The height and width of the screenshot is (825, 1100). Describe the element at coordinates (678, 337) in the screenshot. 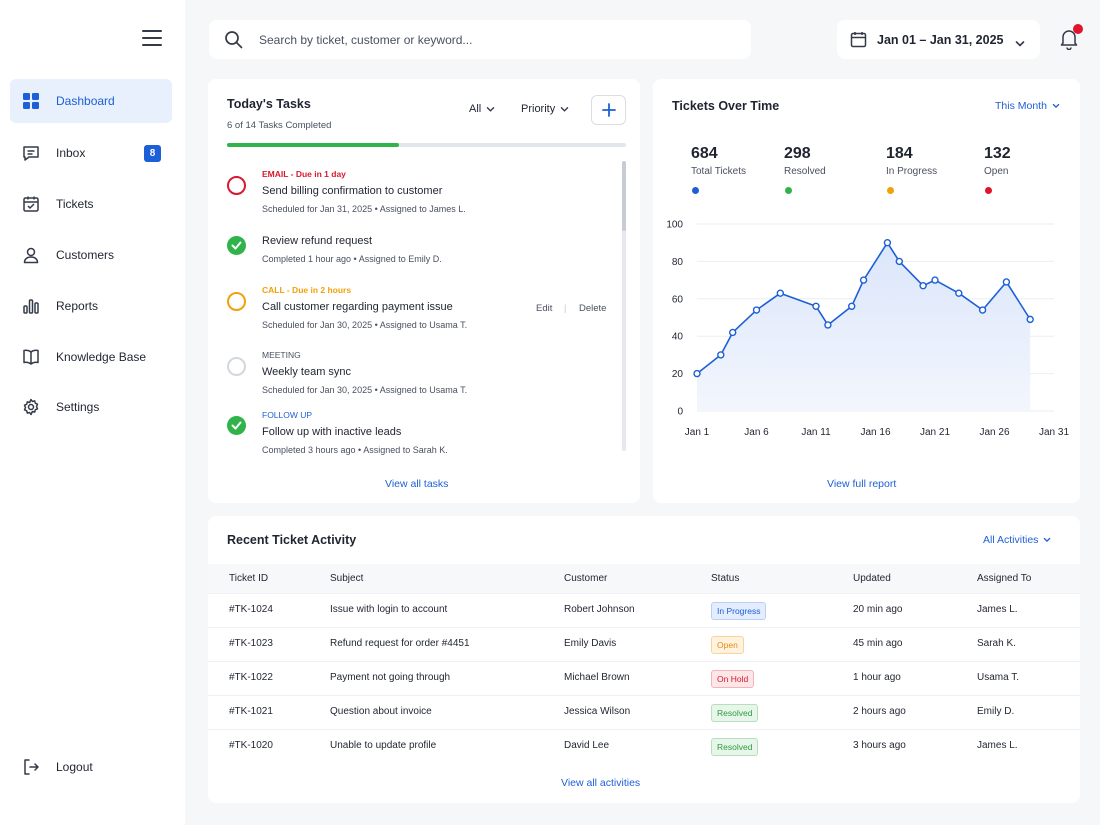

I see `y-tick-label: 40` at that location.